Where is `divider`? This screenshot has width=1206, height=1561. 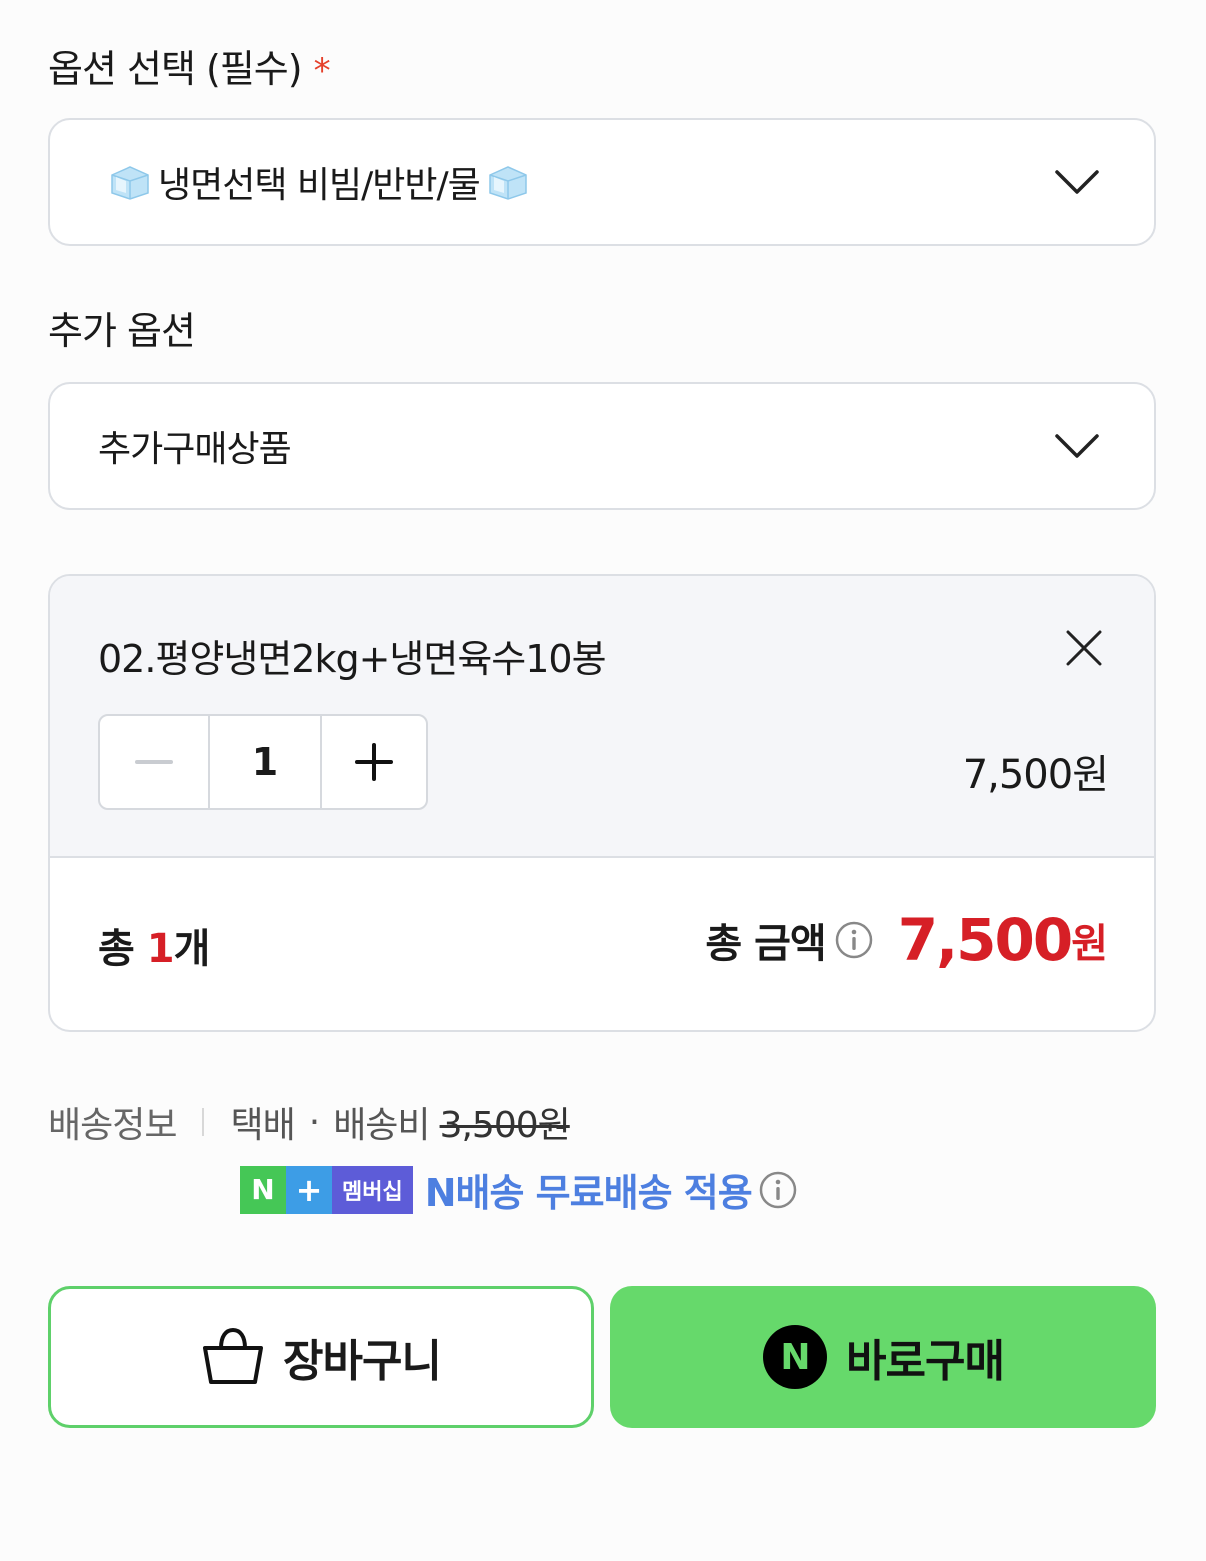 divider is located at coordinates (203, 1122).